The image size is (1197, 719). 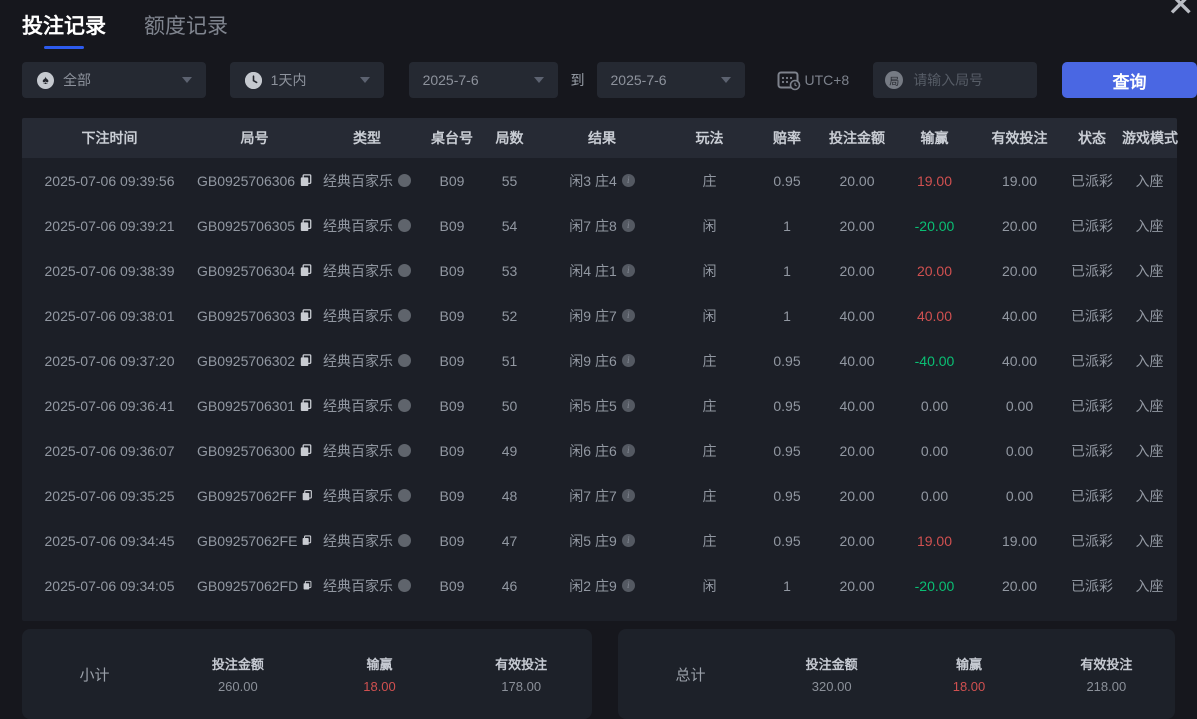 I want to click on cell-round-id: GB0925706302, so click(x=254, y=361).